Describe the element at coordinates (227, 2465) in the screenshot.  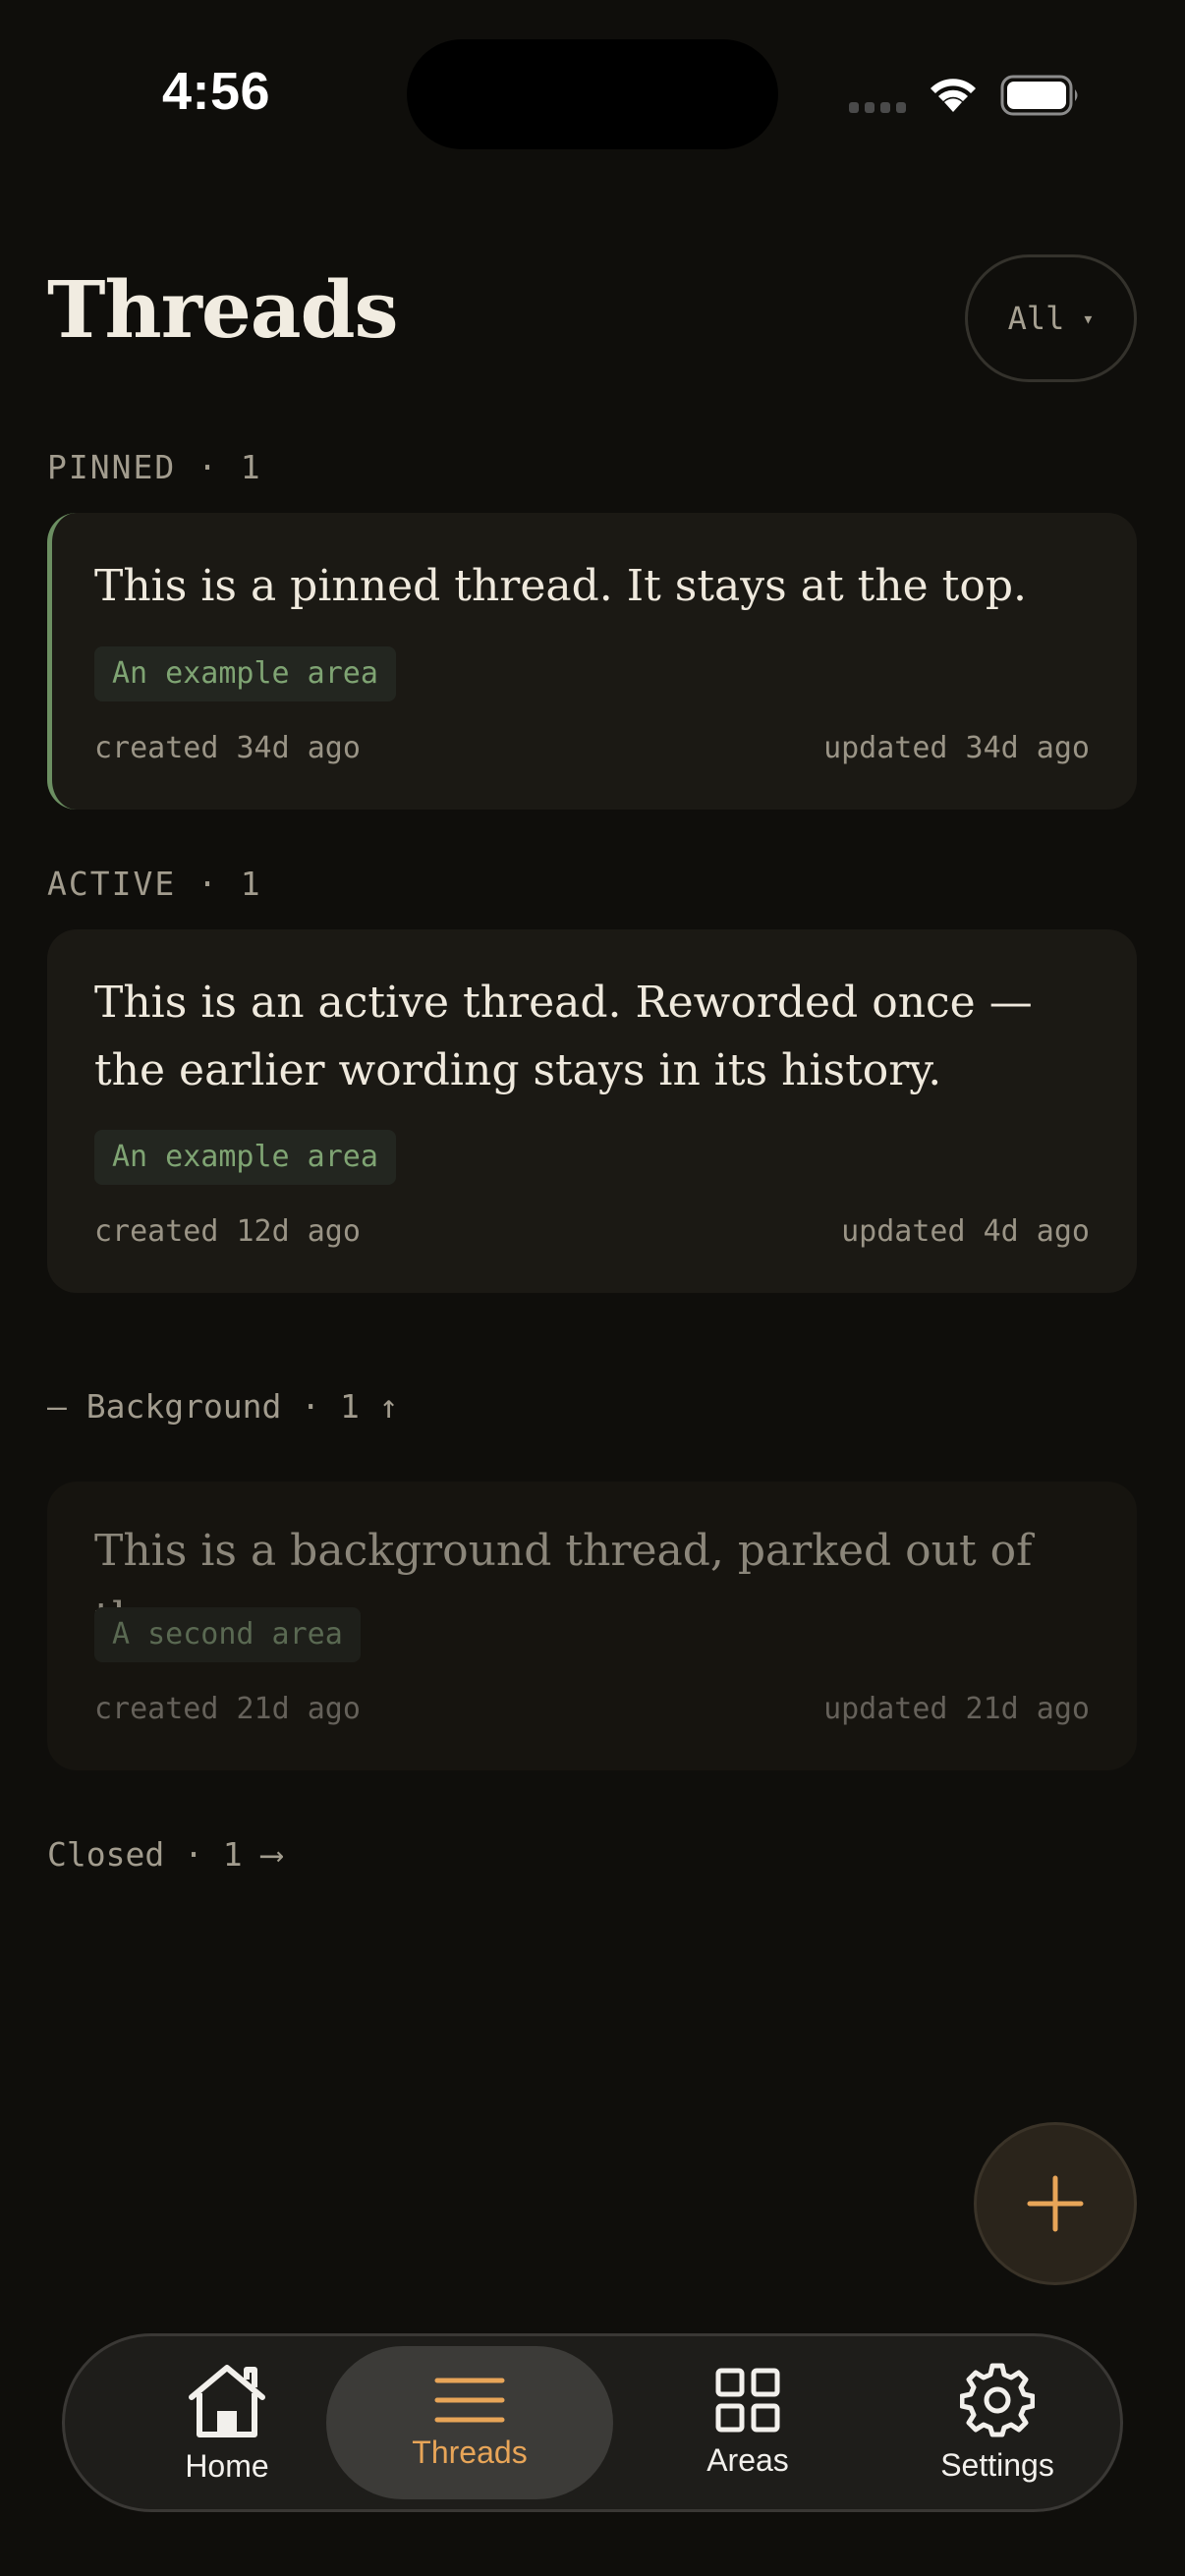
I see `tab-label: Home` at that location.